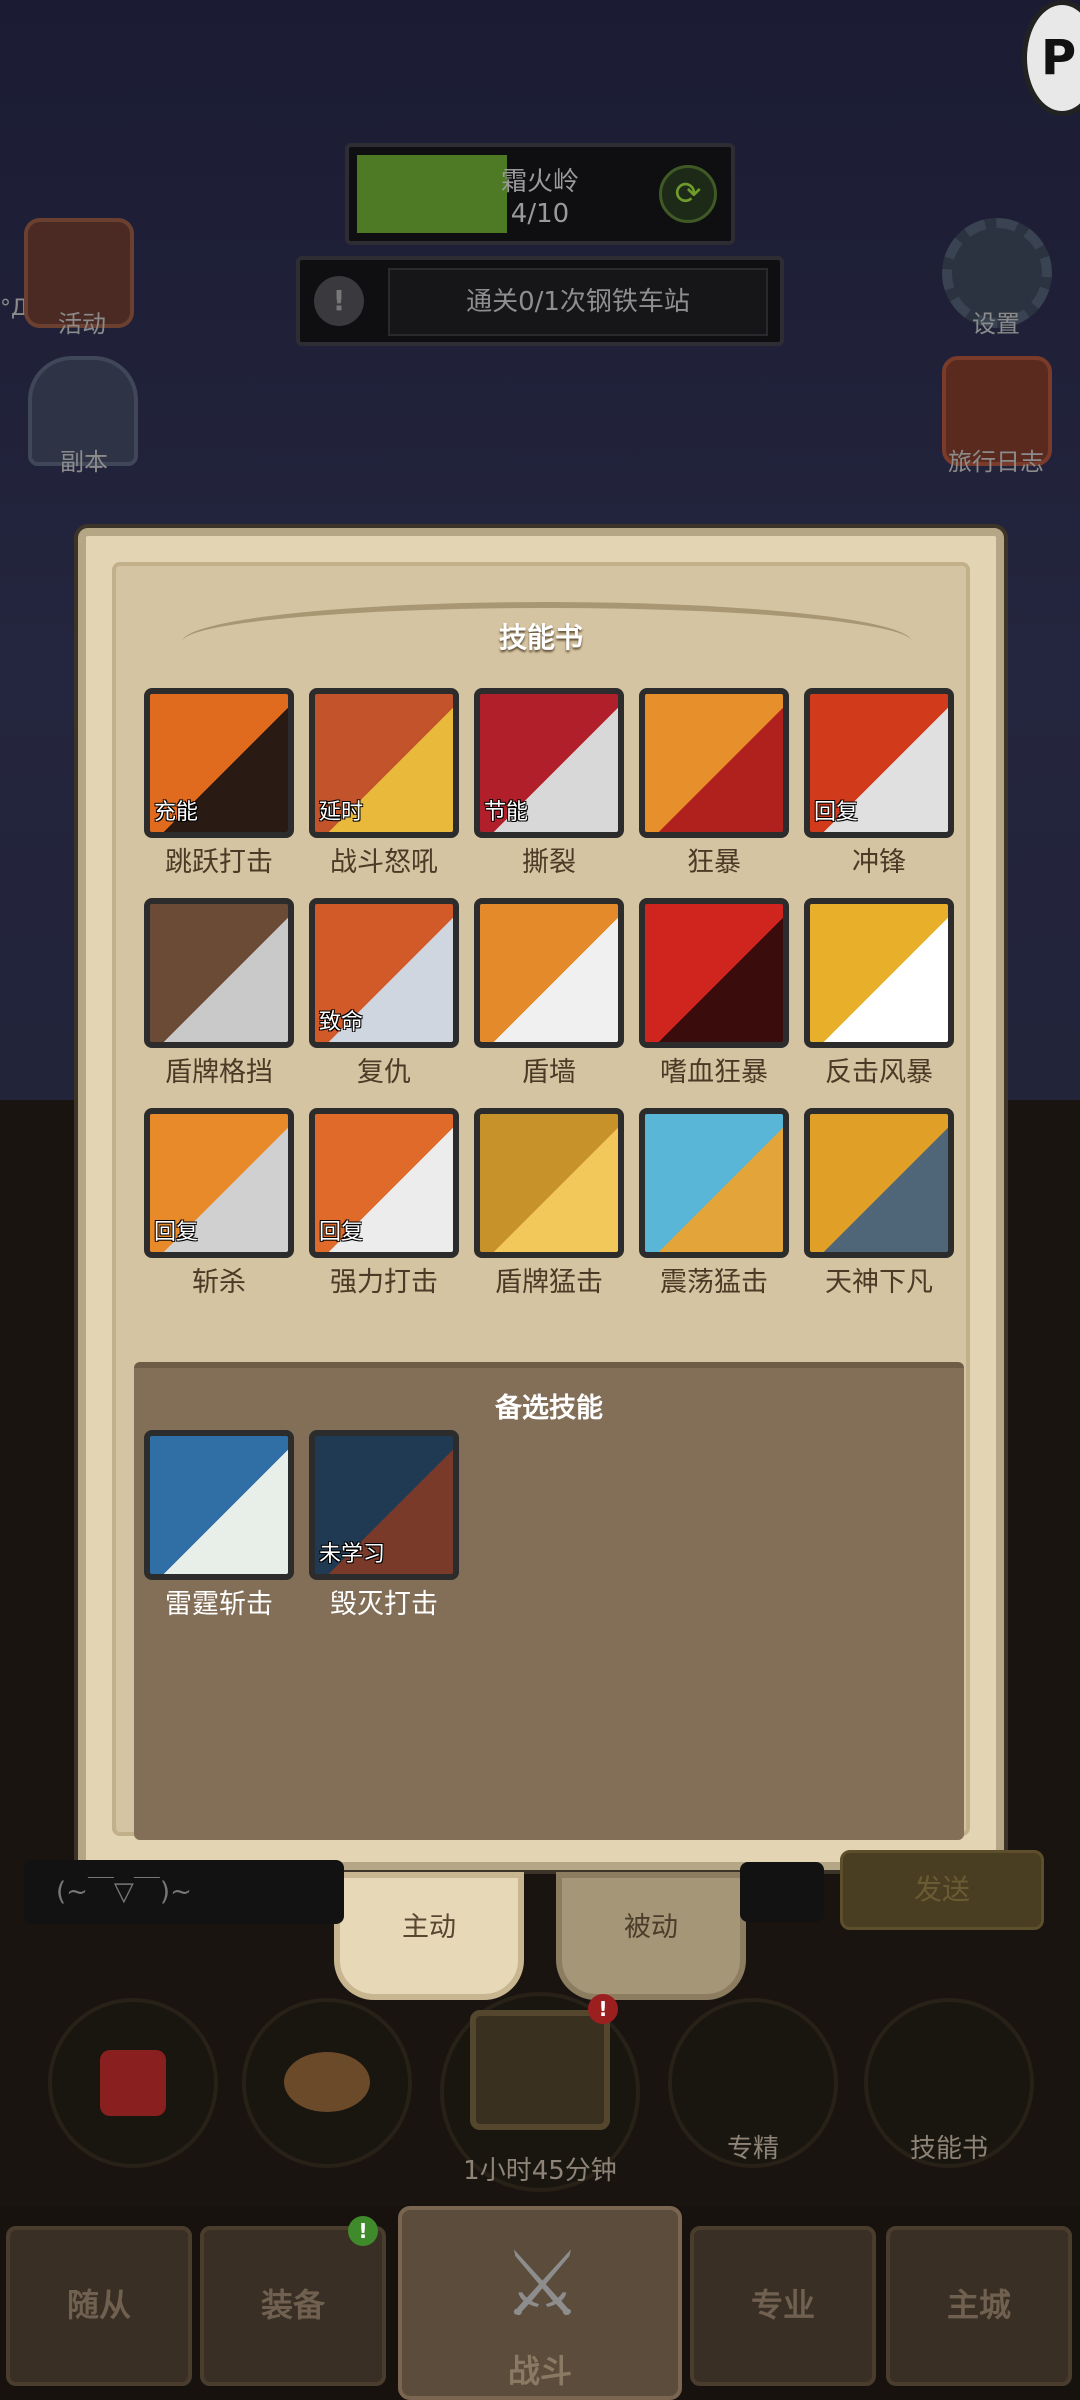 The width and height of the screenshot is (1080, 2400). Describe the element at coordinates (339, 301) in the screenshot. I see `alert-icon: !` at that location.